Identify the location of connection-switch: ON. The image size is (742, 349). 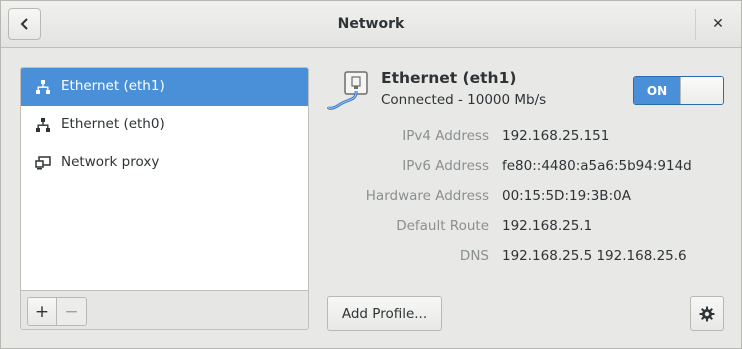
(678, 90).